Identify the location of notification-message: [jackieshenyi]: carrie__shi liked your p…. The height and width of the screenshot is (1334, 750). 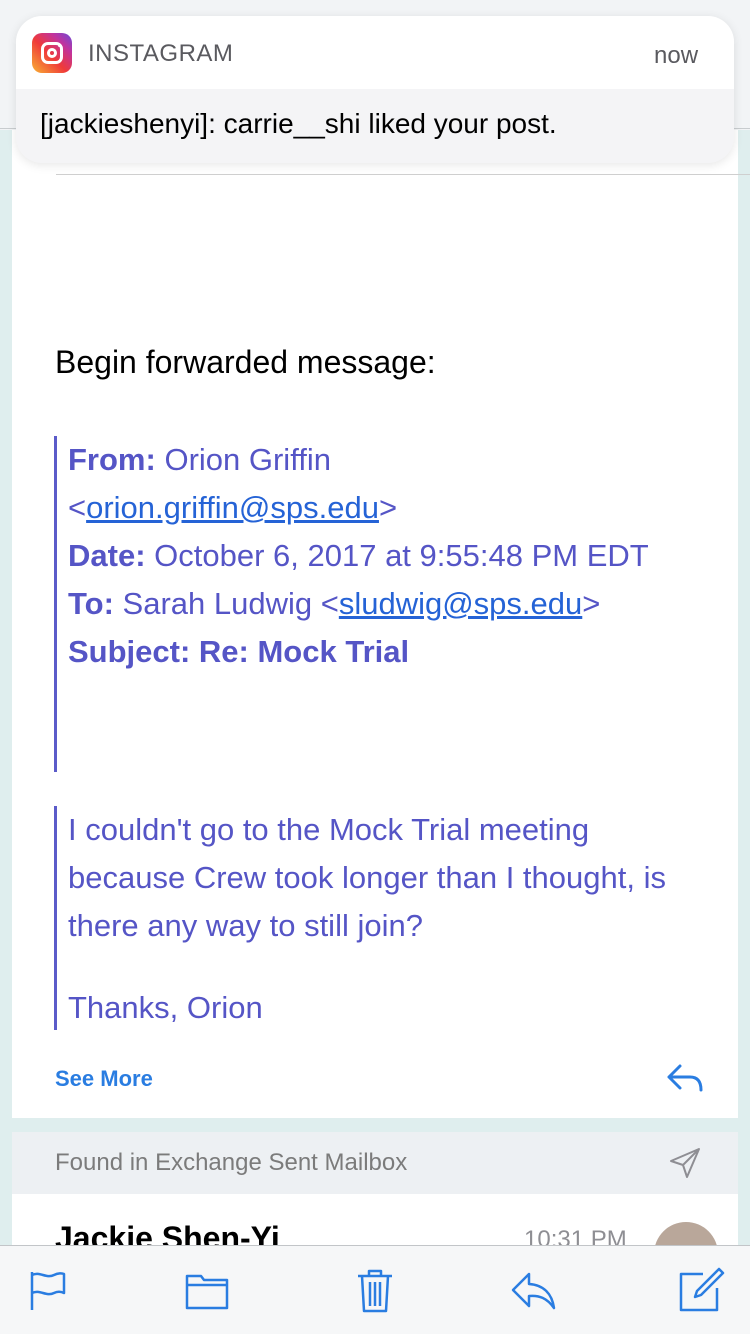
(298, 123).